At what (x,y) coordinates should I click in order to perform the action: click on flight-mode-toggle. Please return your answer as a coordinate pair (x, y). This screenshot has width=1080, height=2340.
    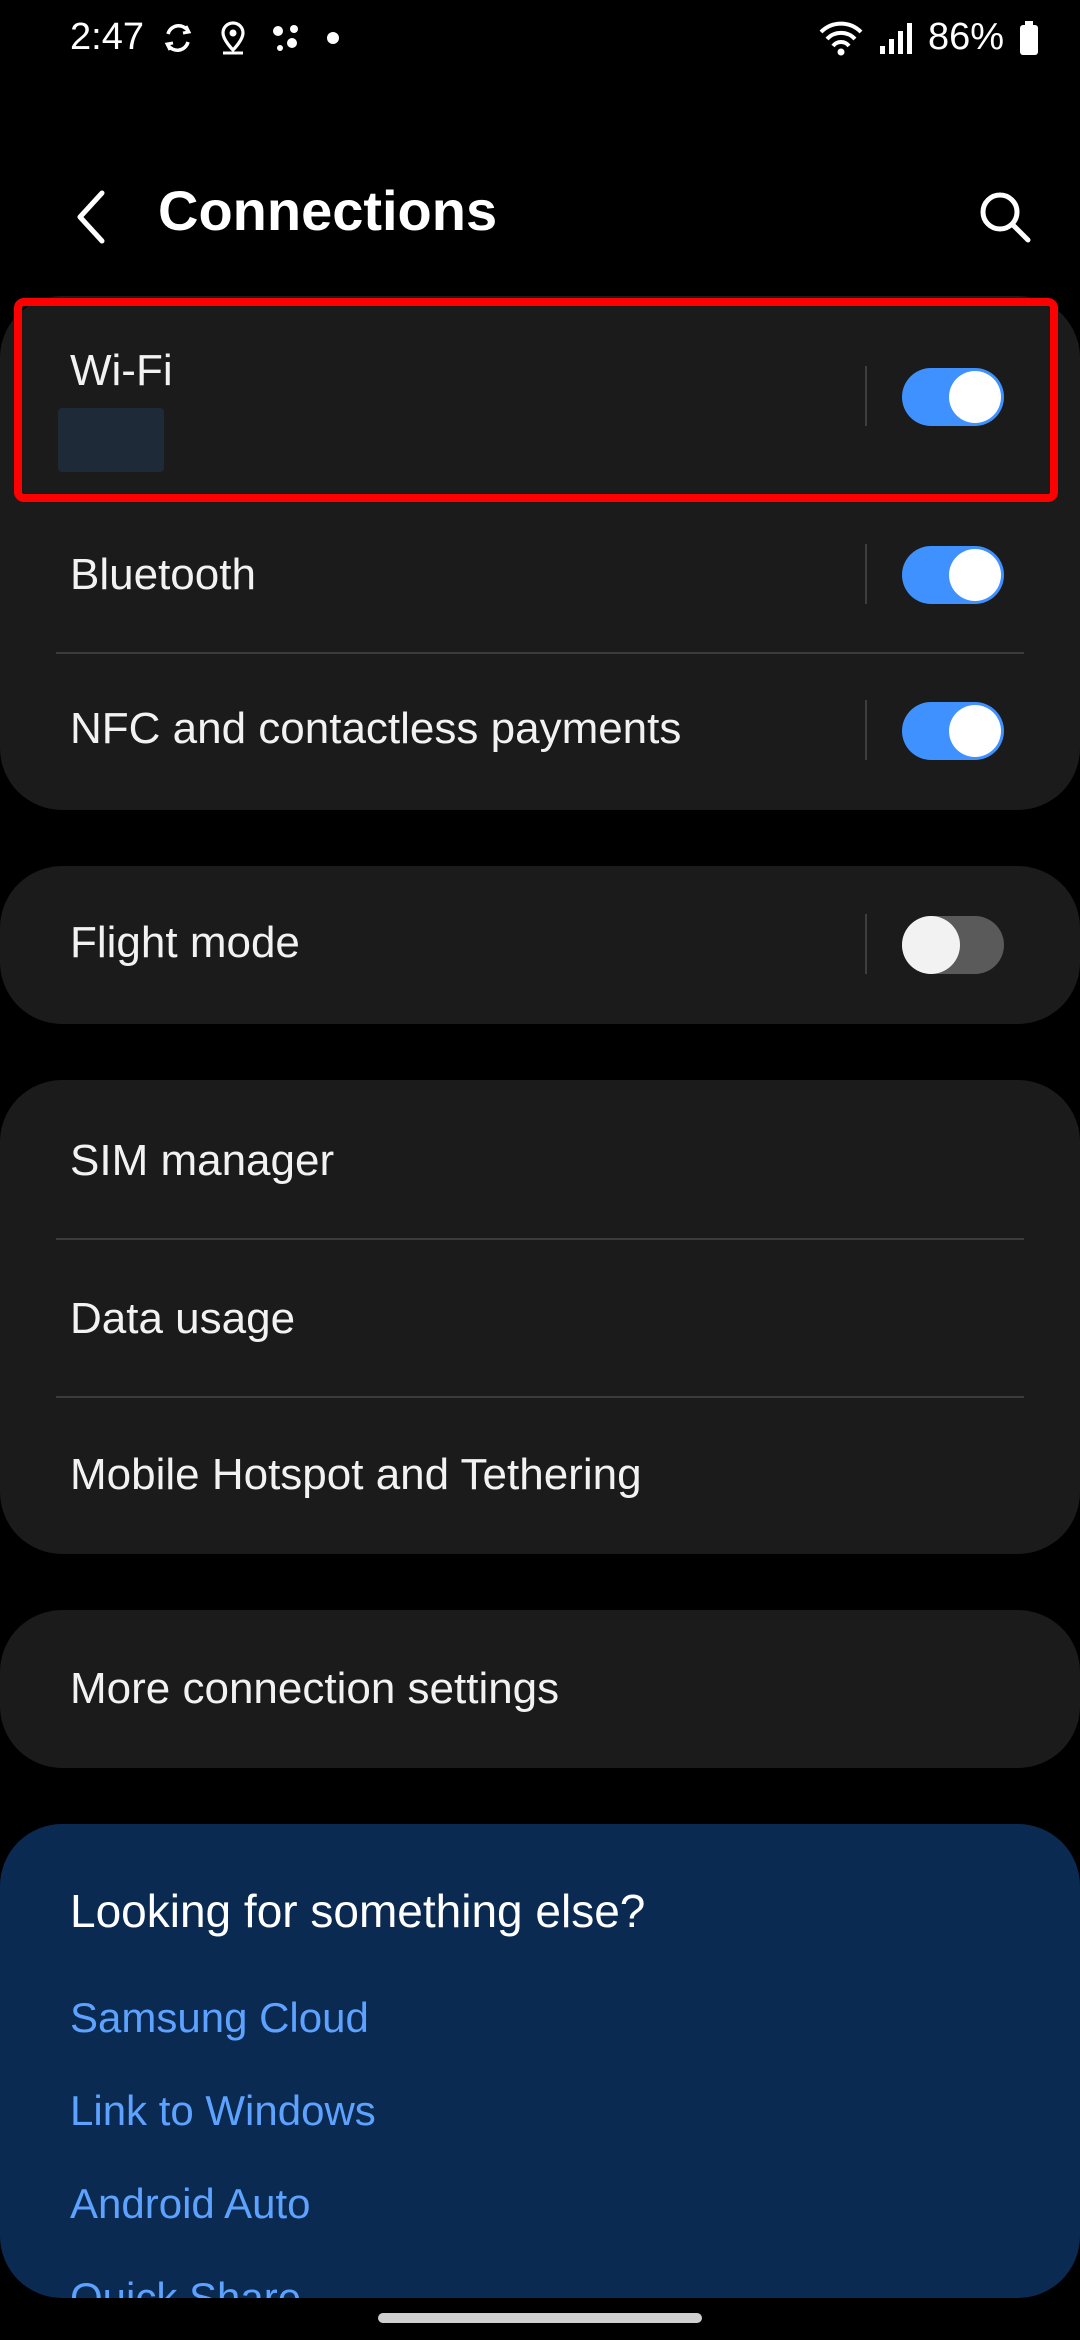
    Looking at the image, I should click on (953, 945).